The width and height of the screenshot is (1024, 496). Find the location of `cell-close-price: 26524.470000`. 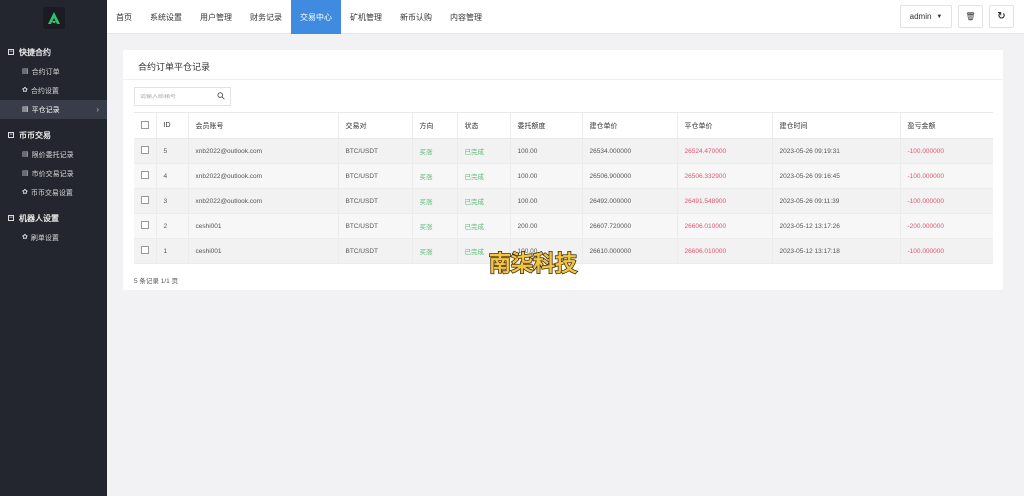

cell-close-price: 26524.470000 is located at coordinates (724, 151).